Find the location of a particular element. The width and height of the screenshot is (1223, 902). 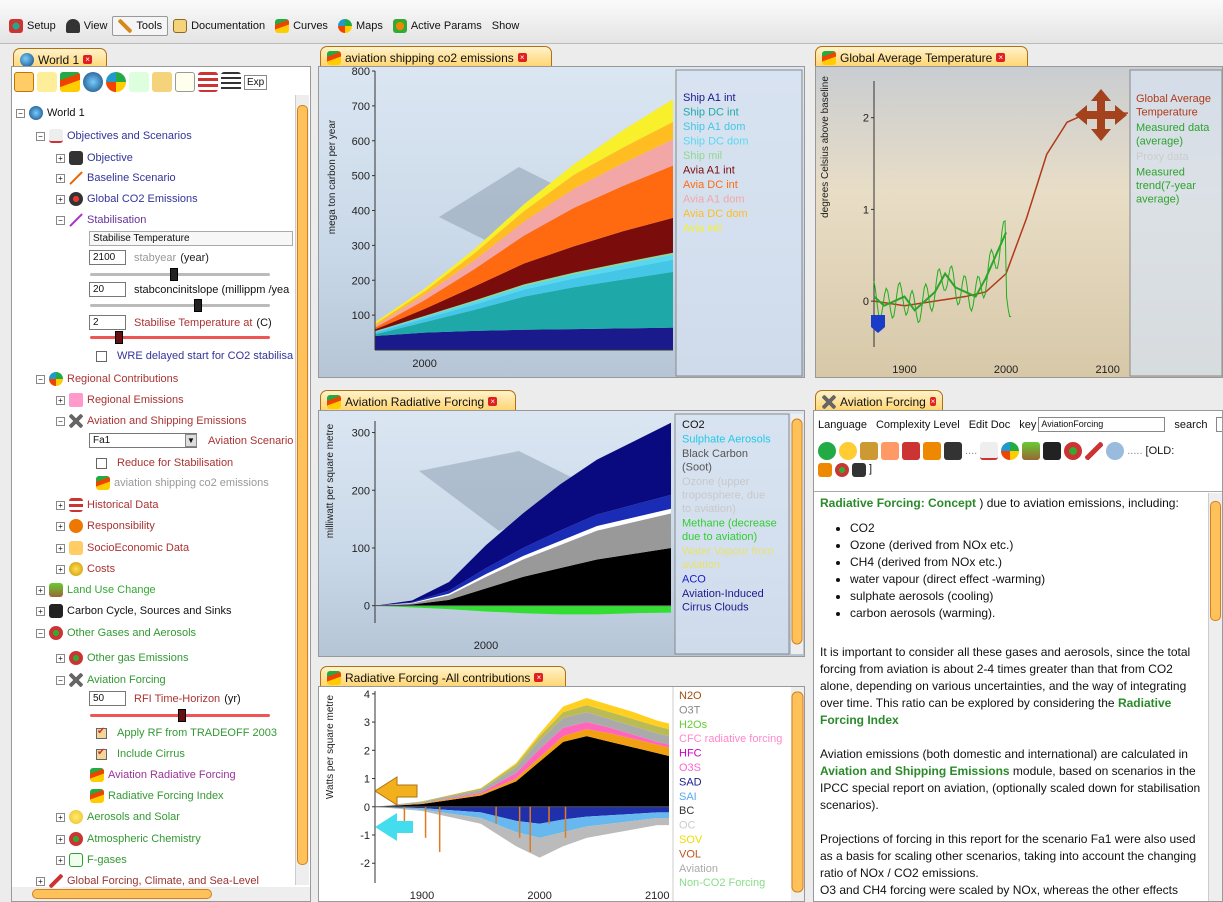

tree-item-carbon-cycle: + Carbon Cycle, Sources and Sinks is located at coordinates (133, 611).